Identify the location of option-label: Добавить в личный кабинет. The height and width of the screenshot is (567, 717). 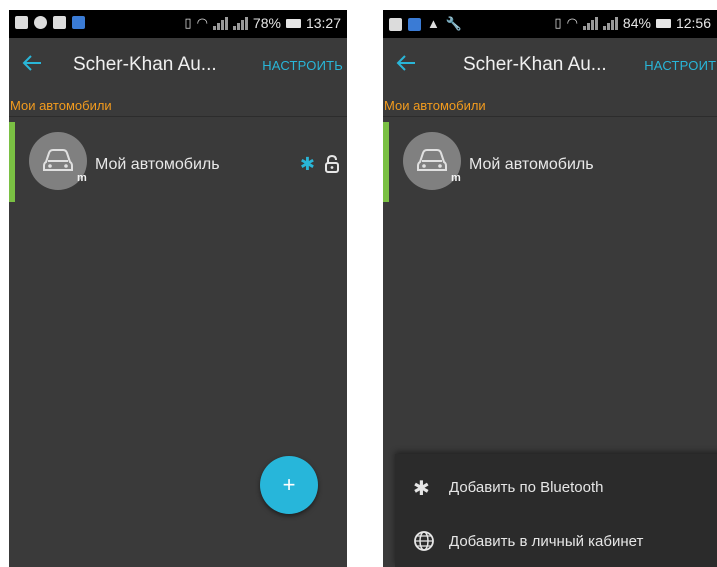
(546, 541).